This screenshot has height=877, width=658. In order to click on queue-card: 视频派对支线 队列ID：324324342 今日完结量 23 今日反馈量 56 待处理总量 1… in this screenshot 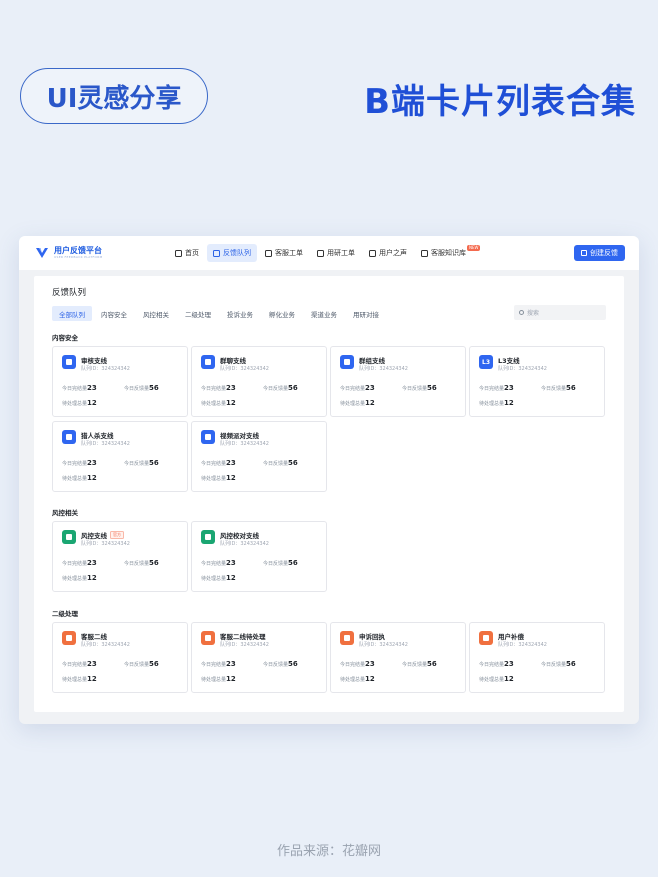, I will do `click(259, 456)`.